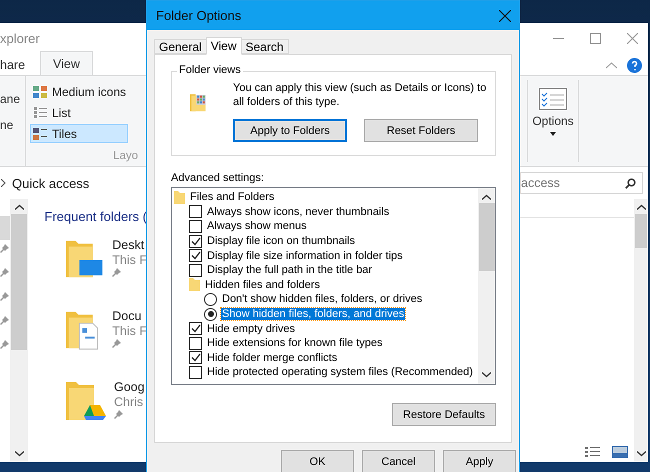  What do you see at coordinates (611, 65) in the screenshot?
I see `chevron-up-icon` at bounding box center [611, 65].